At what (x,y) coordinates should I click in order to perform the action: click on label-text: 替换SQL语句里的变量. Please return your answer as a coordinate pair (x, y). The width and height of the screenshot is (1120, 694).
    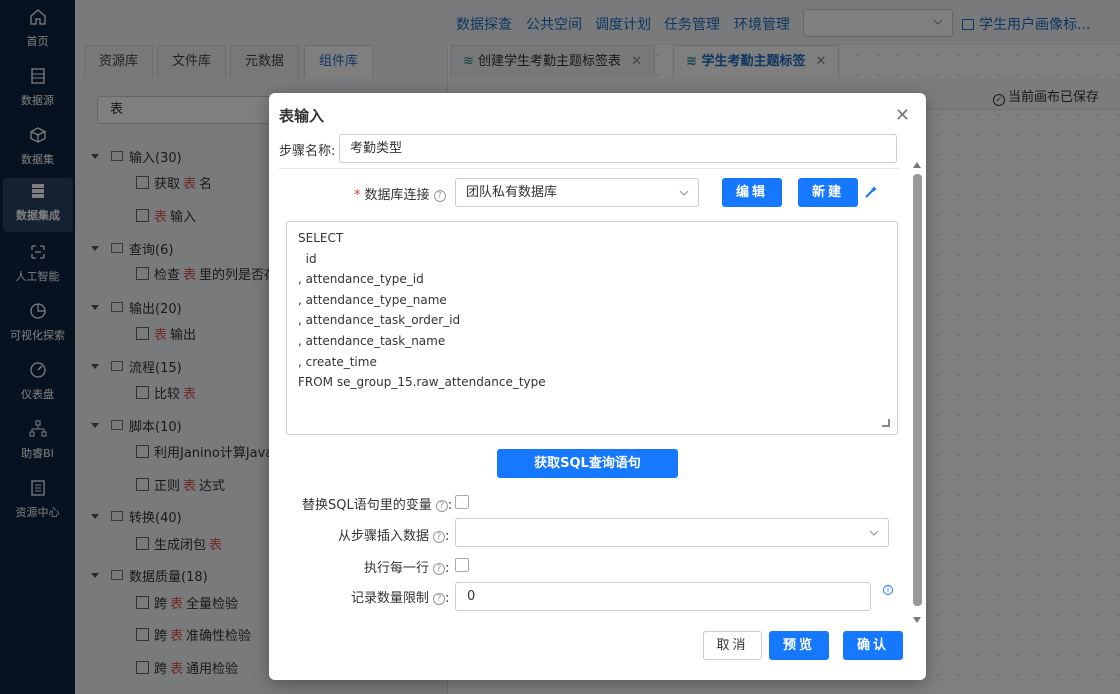
    Looking at the image, I should click on (367, 505).